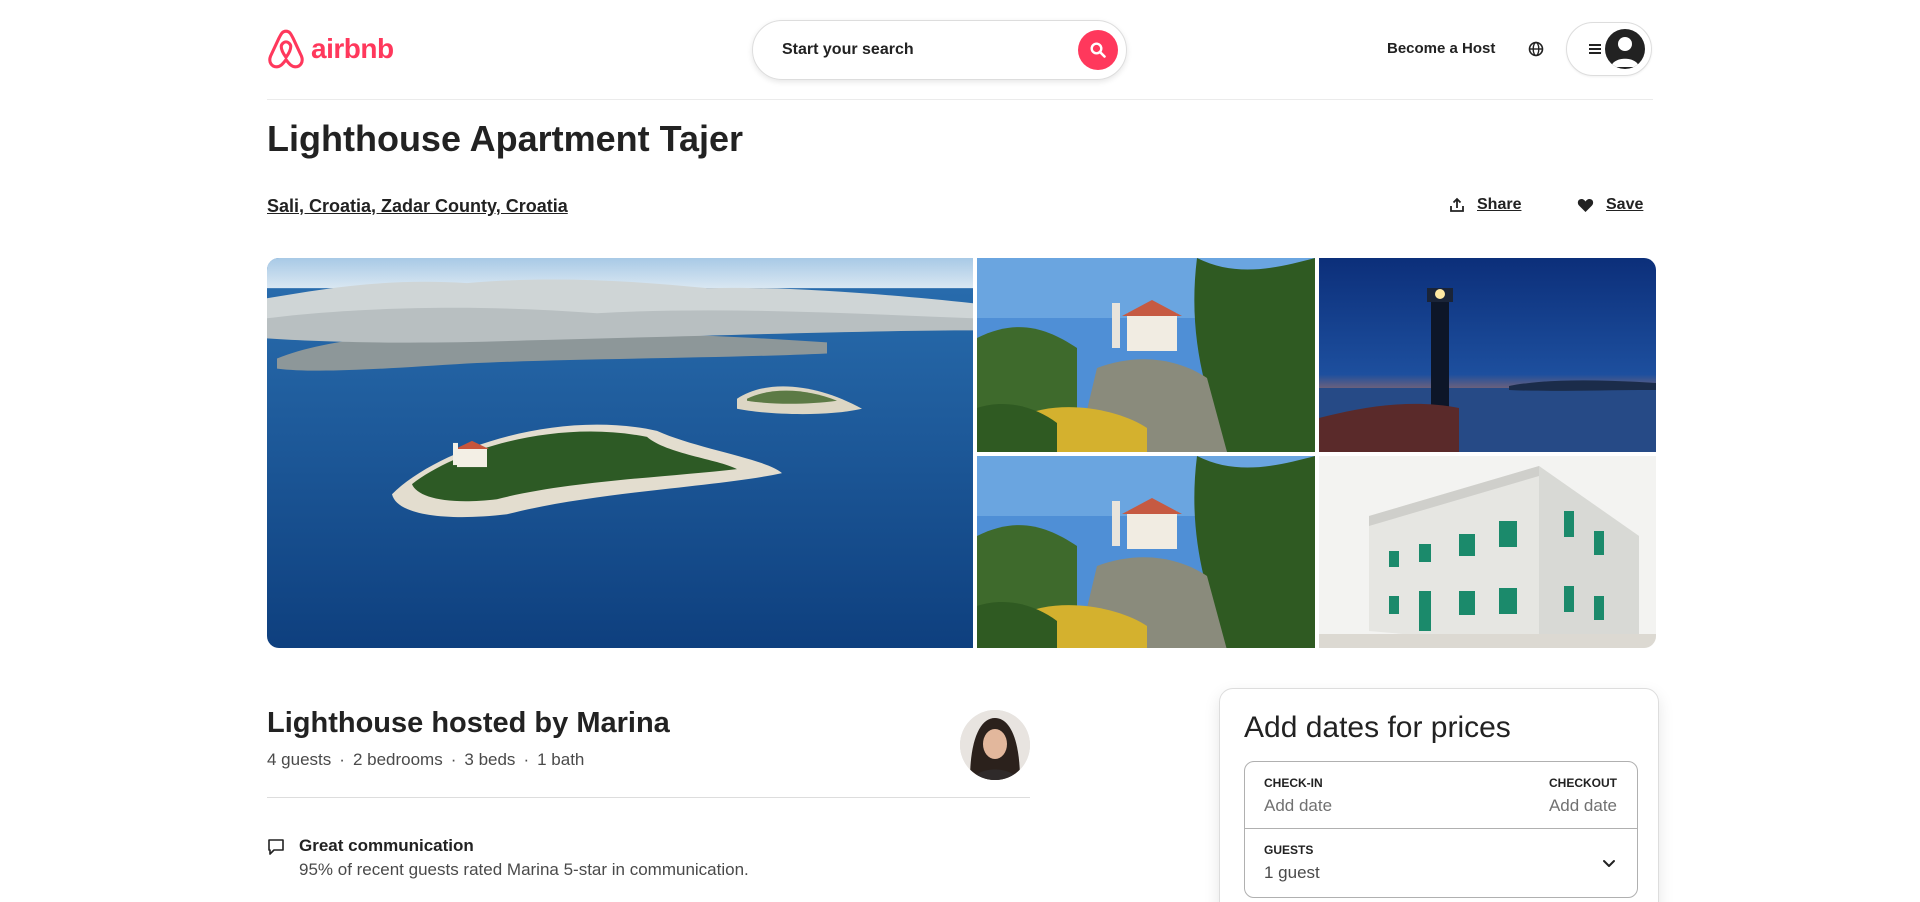 The width and height of the screenshot is (1920, 902). I want to click on header: airbnb Start your search Become a Host, so click(960, 50).